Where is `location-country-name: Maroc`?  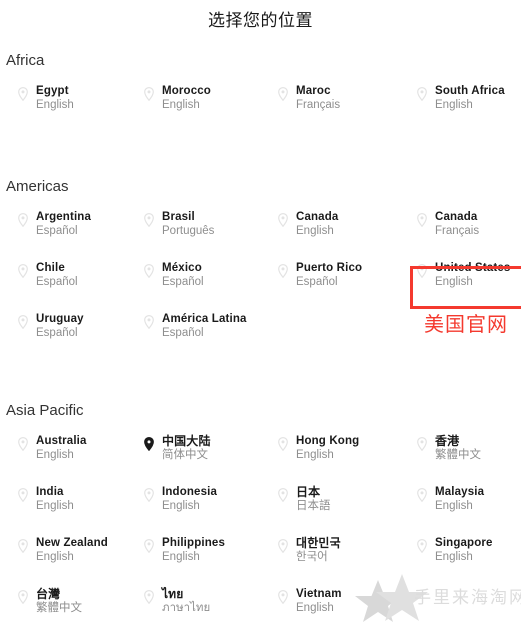 location-country-name: Maroc is located at coordinates (313, 91).